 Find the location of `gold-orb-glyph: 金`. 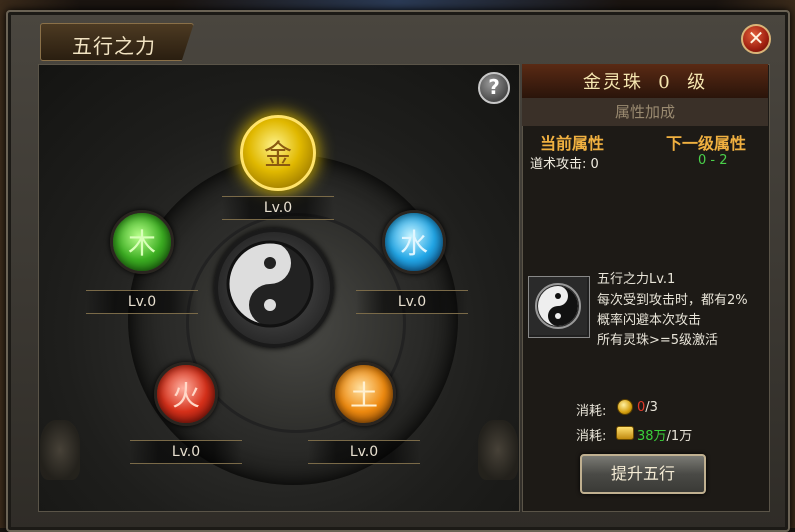

gold-orb-glyph: 金 is located at coordinates (277, 154).